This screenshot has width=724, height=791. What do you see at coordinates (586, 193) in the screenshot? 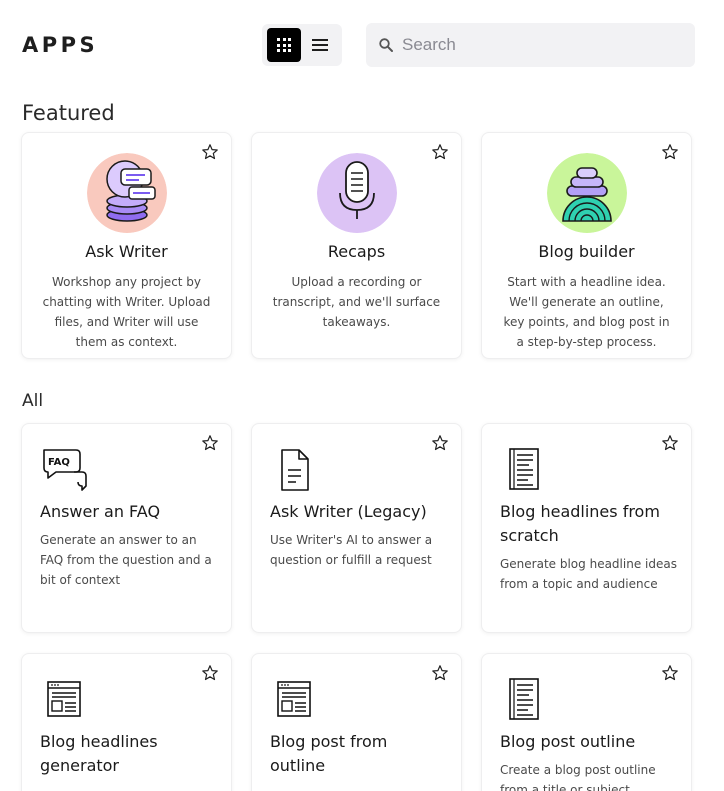
I see `stacked-shapes-icon` at bounding box center [586, 193].